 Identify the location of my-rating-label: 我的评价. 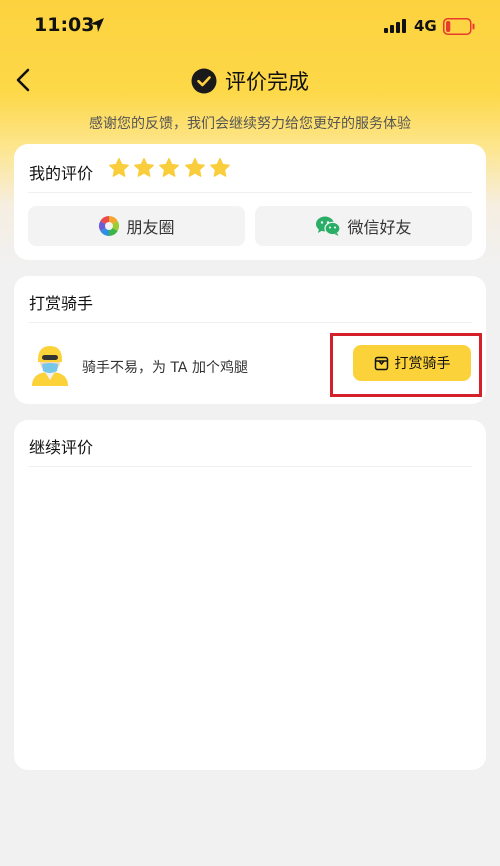
(61, 173).